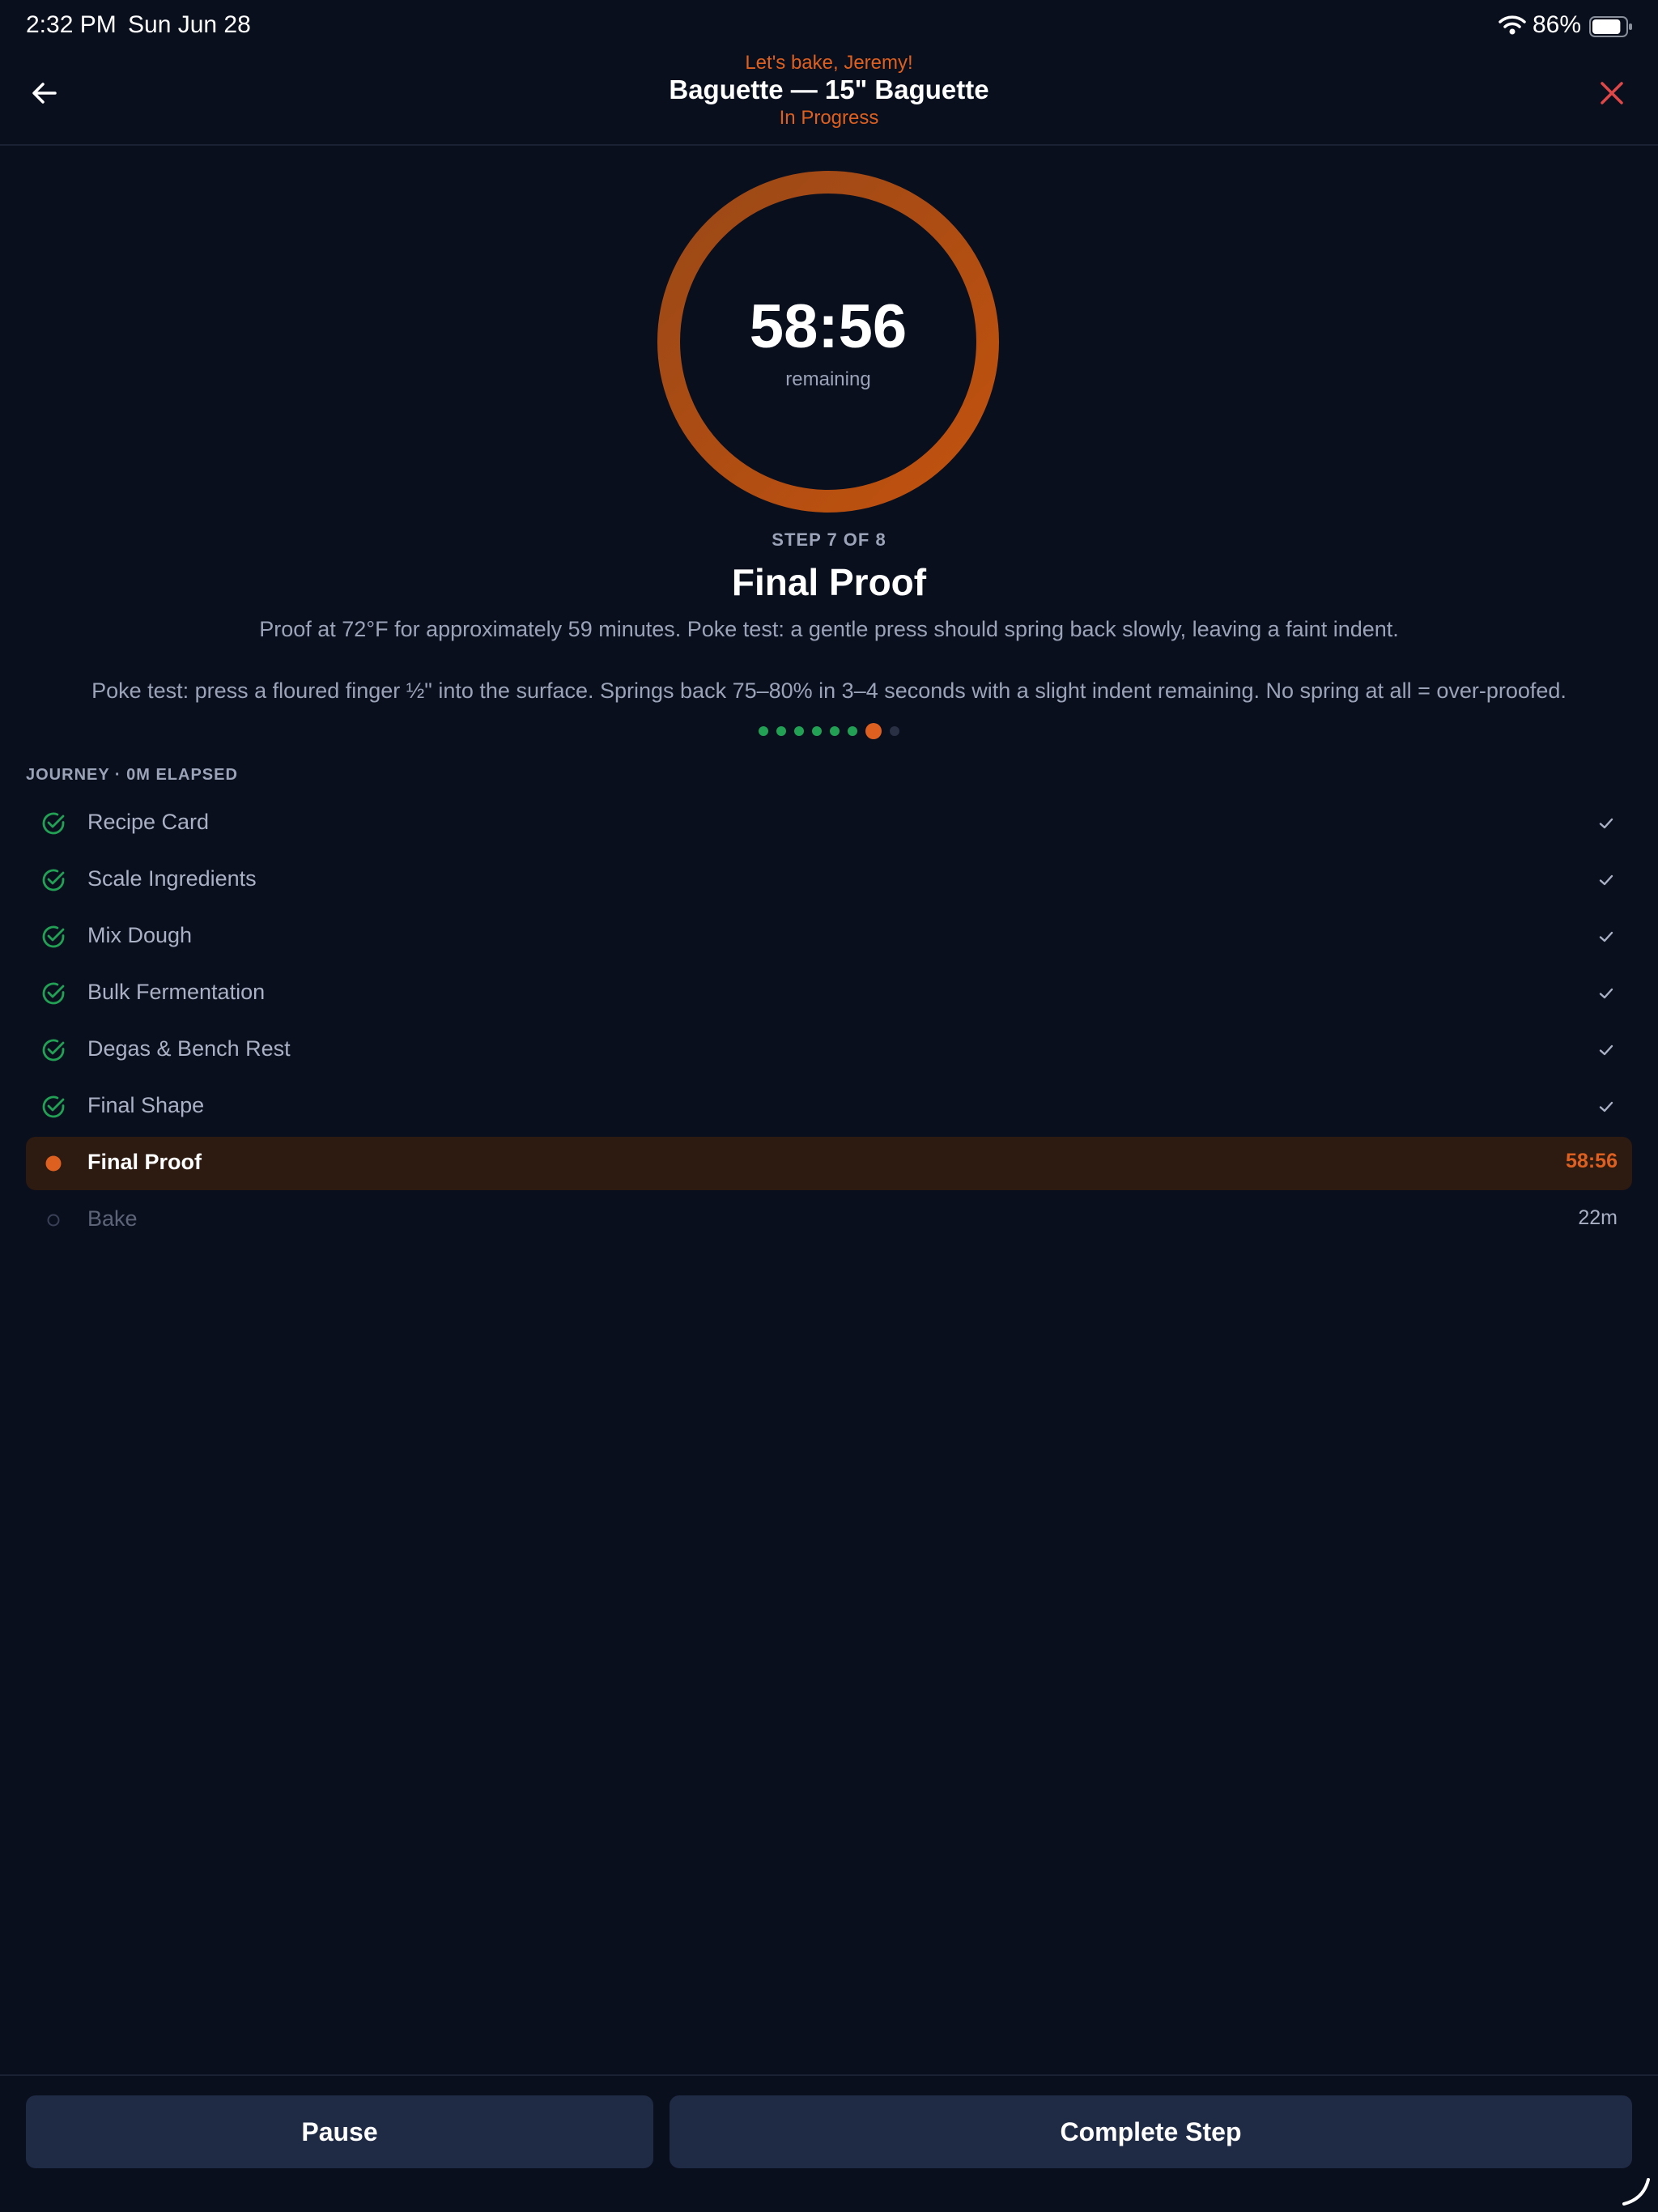  Describe the element at coordinates (829, 880) in the screenshot. I see `journey-row: Scale Ingredients` at that location.